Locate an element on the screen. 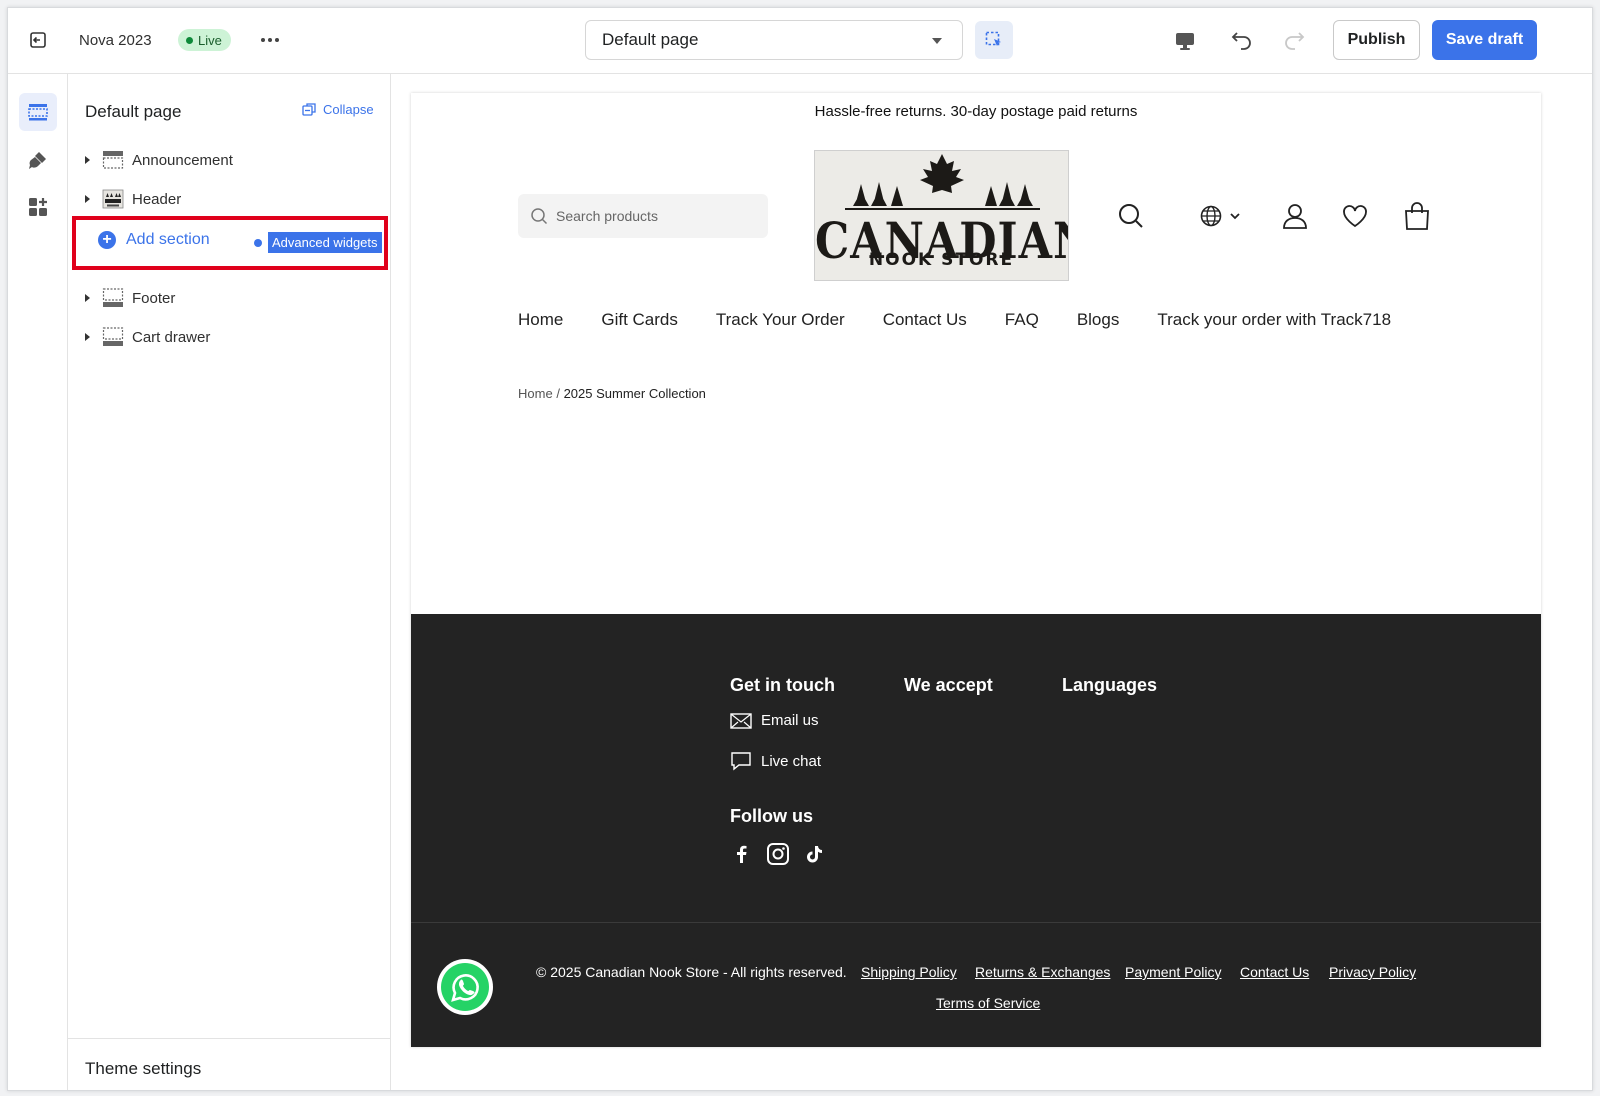  policy-link-privacy: Privacy Policy is located at coordinates (1372, 972).